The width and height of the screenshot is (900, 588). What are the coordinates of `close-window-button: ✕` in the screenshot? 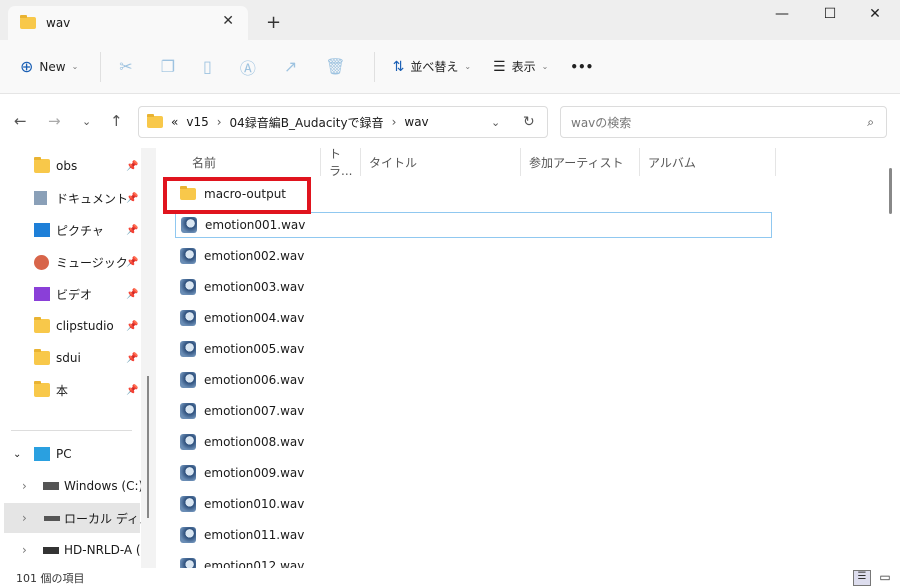 It's located at (875, 14).